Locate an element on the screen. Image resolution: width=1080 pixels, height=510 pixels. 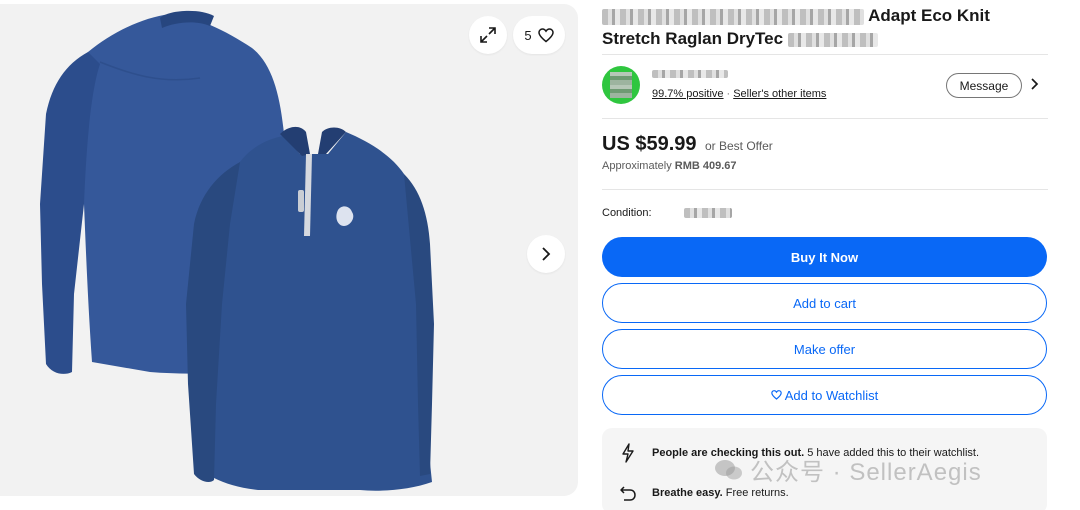
next-image-button is located at coordinates (546, 254).